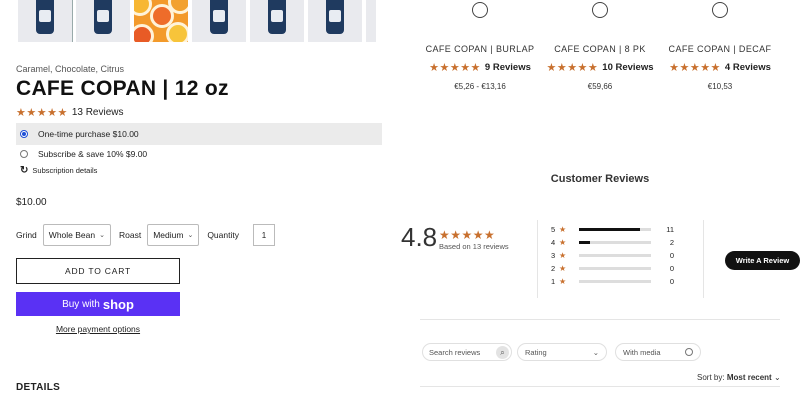  Describe the element at coordinates (553, 229) in the screenshot. I see `star-level: 5` at that location.